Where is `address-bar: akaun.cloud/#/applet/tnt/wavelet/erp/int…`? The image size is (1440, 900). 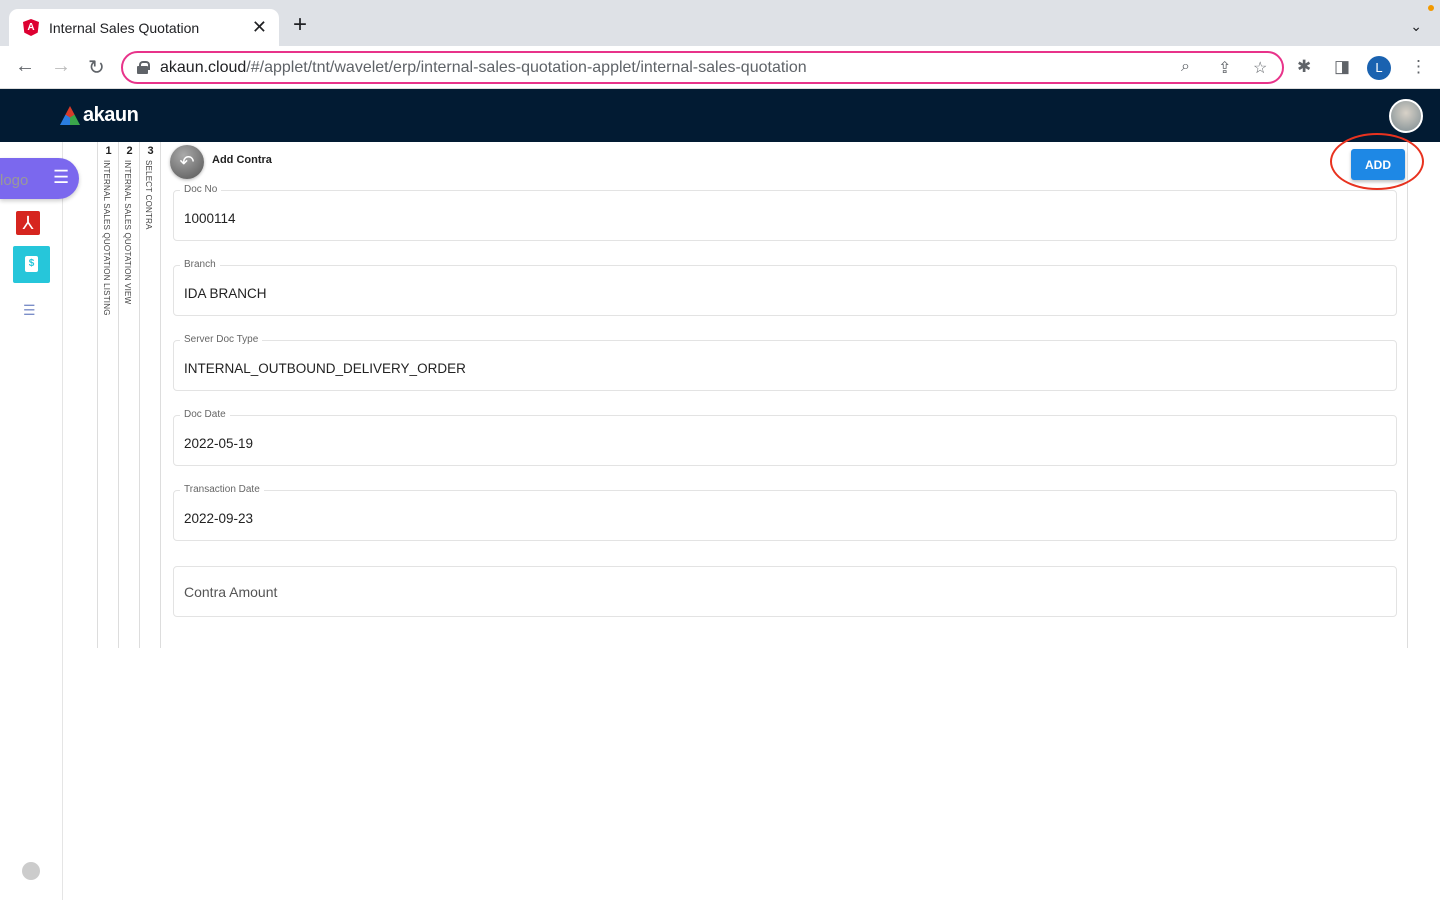
address-bar: akaun.cloud/#/applet/tnt/wavelet/erp/int… is located at coordinates (702, 67).